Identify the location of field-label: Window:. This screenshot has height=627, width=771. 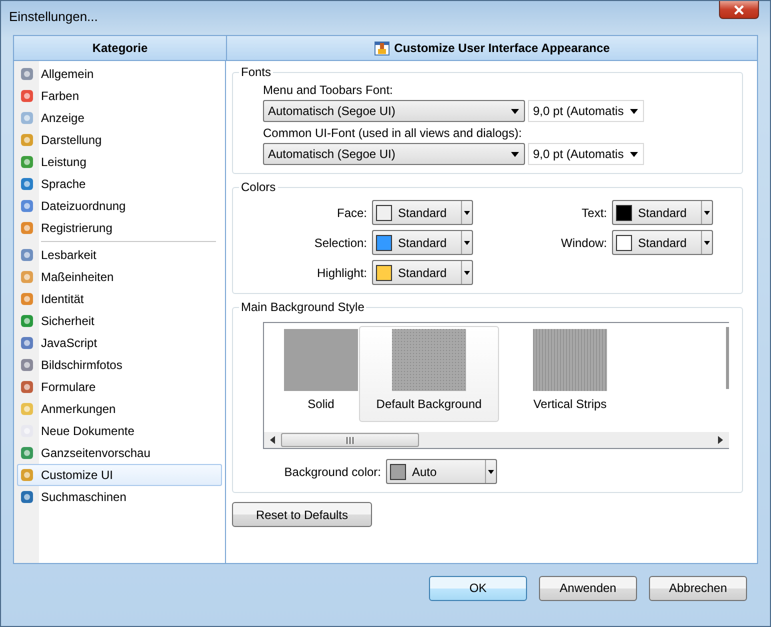
(584, 243).